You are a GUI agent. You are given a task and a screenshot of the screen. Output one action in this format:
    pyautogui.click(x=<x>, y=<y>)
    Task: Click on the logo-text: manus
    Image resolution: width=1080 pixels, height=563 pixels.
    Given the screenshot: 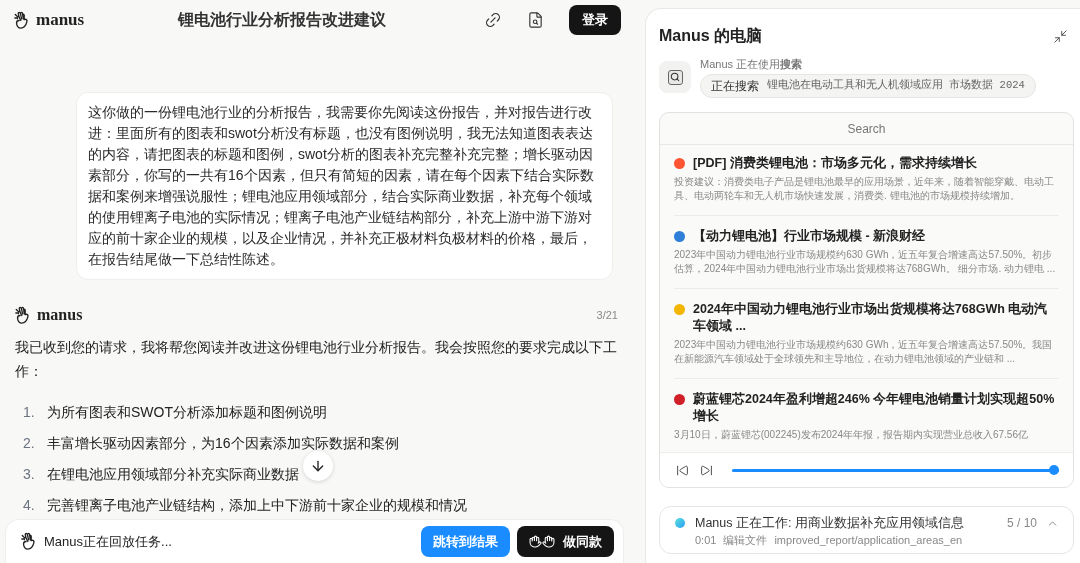 What is the action you would take?
    pyautogui.click(x=60, y=20)
    